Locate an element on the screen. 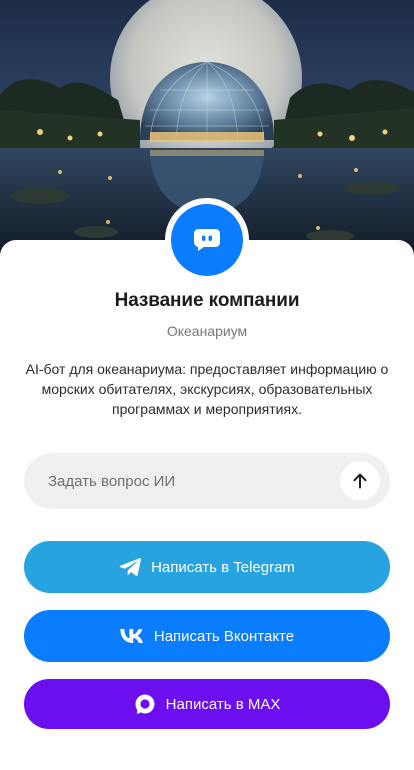  max-icon is located at coordinates (145, 704).